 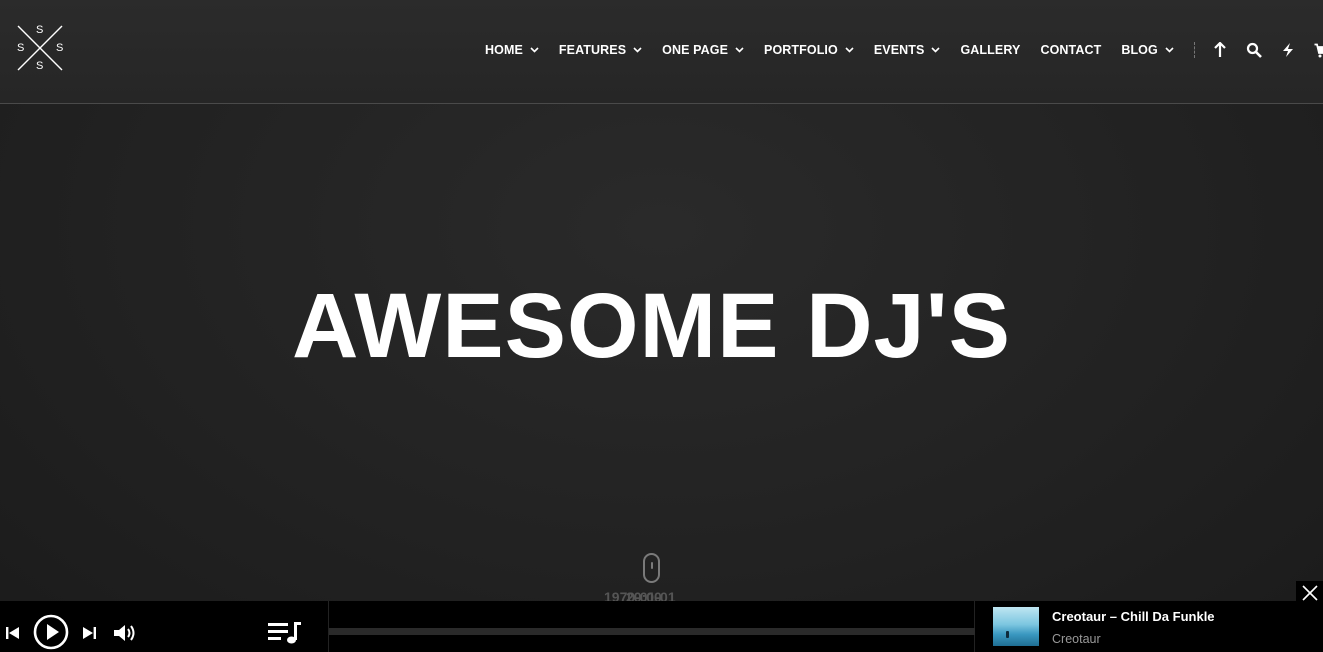 I want to click on search-button, so click(x=1254, y=50).